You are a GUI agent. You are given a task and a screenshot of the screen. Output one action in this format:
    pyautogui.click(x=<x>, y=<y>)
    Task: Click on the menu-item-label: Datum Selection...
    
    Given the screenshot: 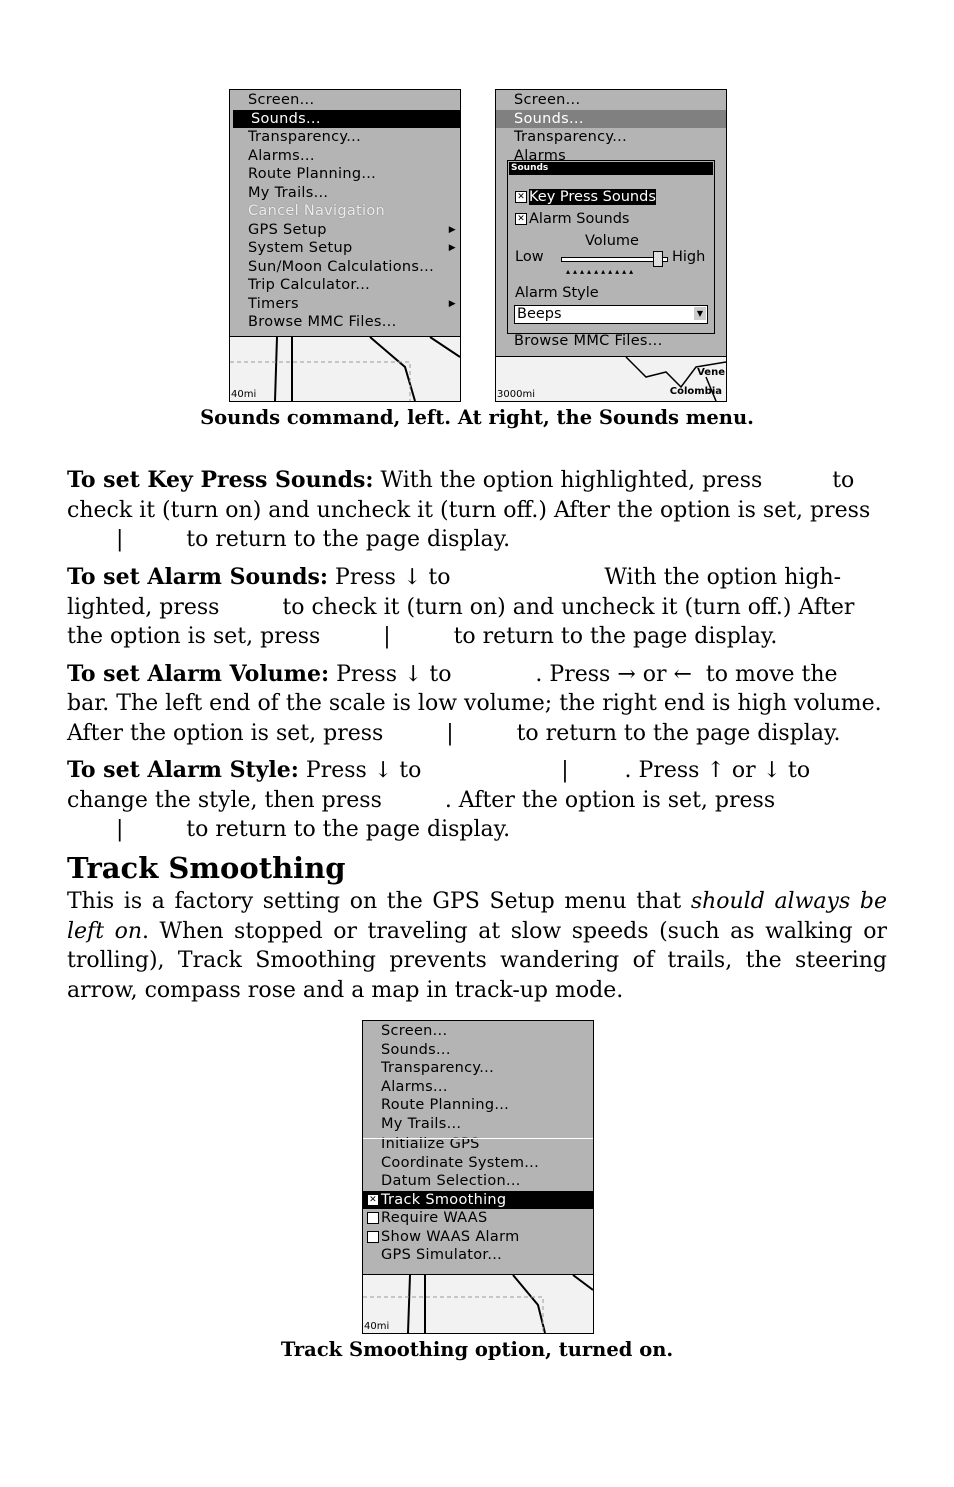 What is the action you would take?
    pyautogui.click(x=451, y=1181)
    